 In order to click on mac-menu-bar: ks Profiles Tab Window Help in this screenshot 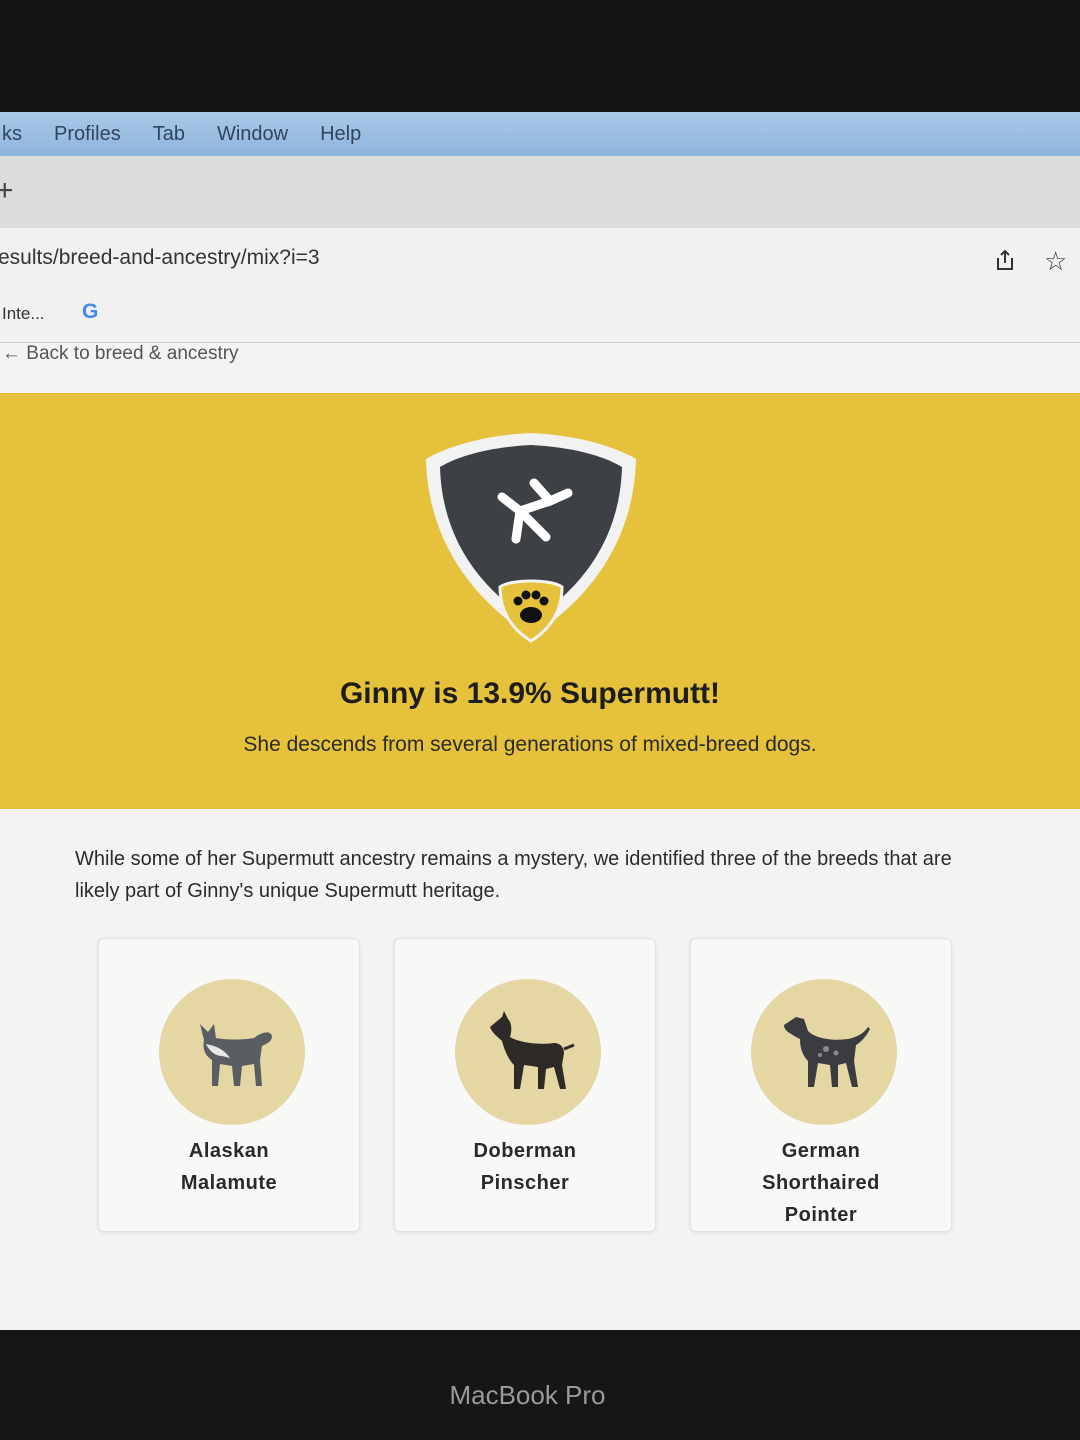, I will do `click(540, 134)`.